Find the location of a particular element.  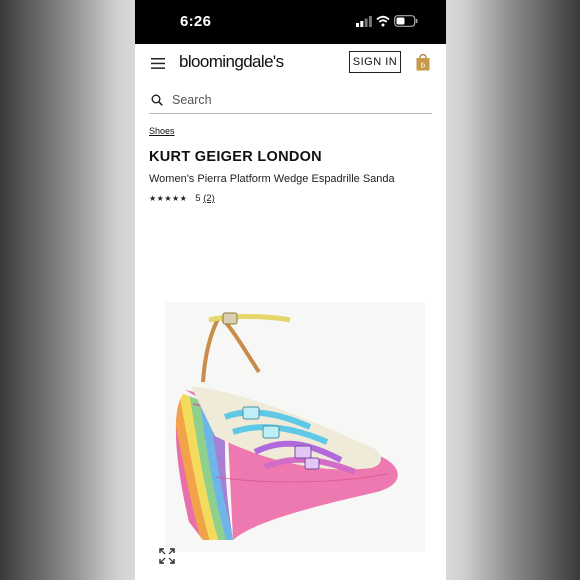

product-brand: KURT GEIGER LONDON is located at coordinates (235, 157).